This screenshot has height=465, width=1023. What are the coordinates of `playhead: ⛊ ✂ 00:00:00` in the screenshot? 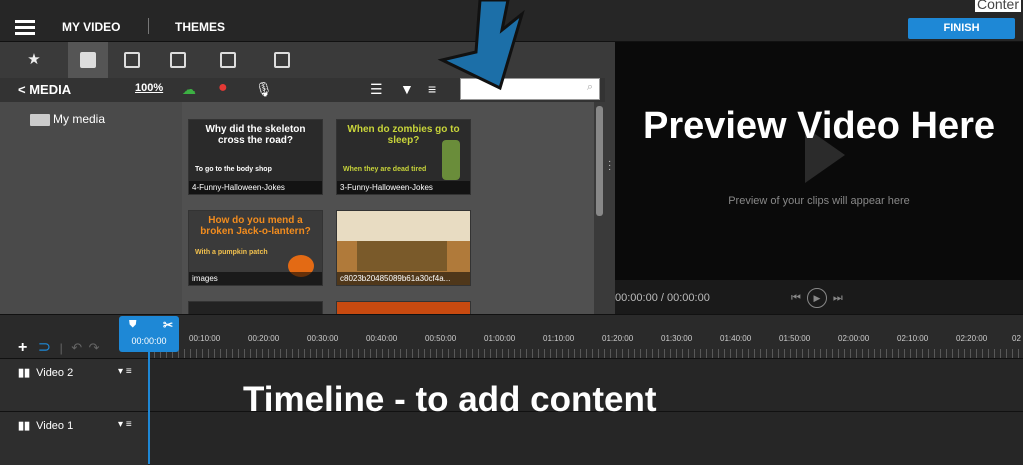 It's located at (149, 334).